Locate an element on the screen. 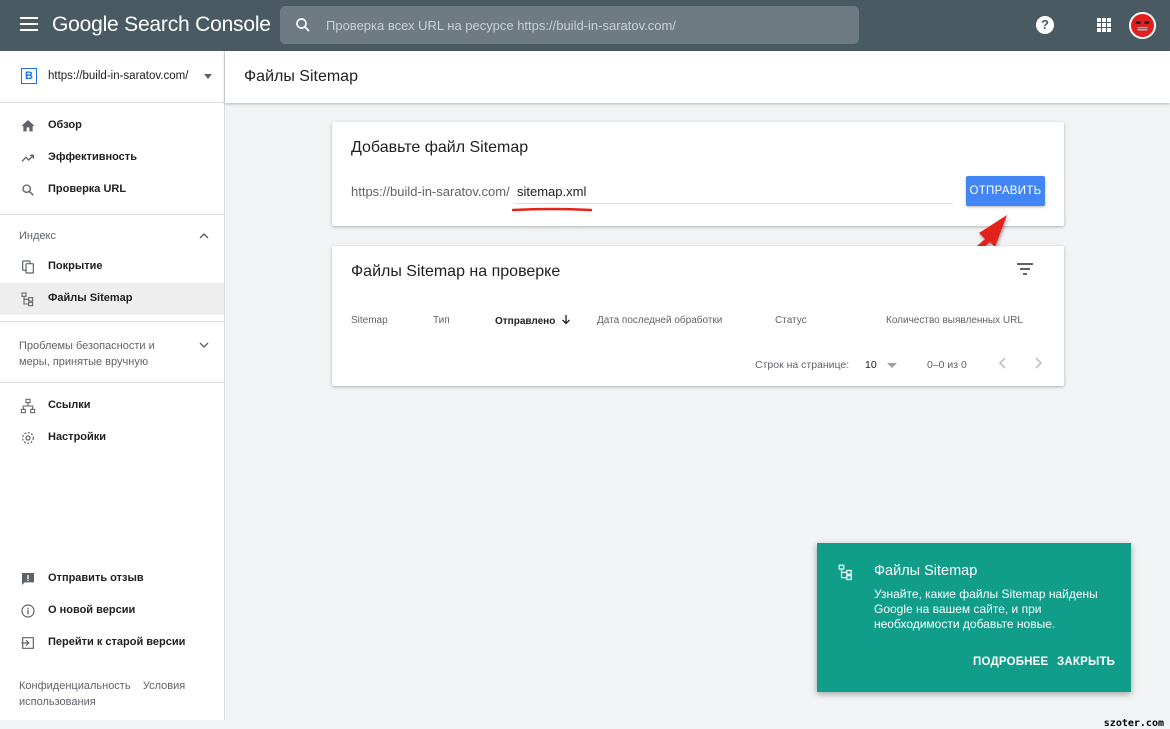 The width and height of the screenshot is (1170, 729). section-index-title: Индекс is located at coordinates (37, 236).